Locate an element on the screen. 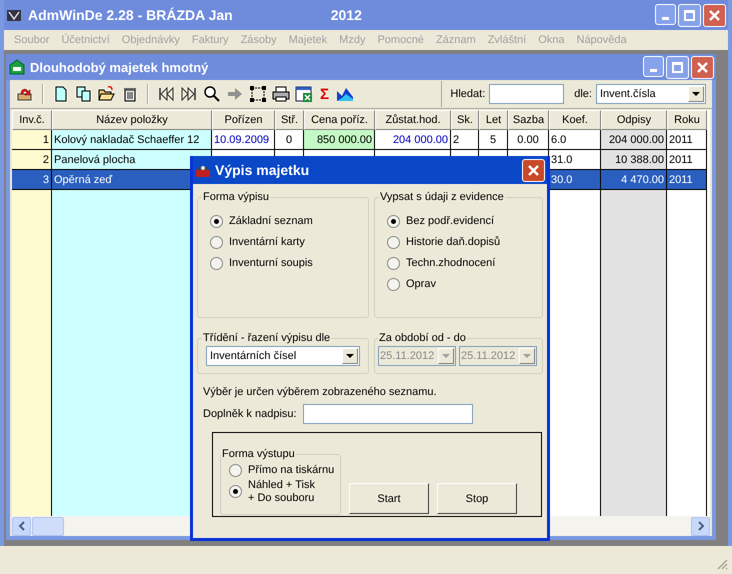 This screenshot has width=732, height=574. trash-icon is located at coordinates (130, 94).